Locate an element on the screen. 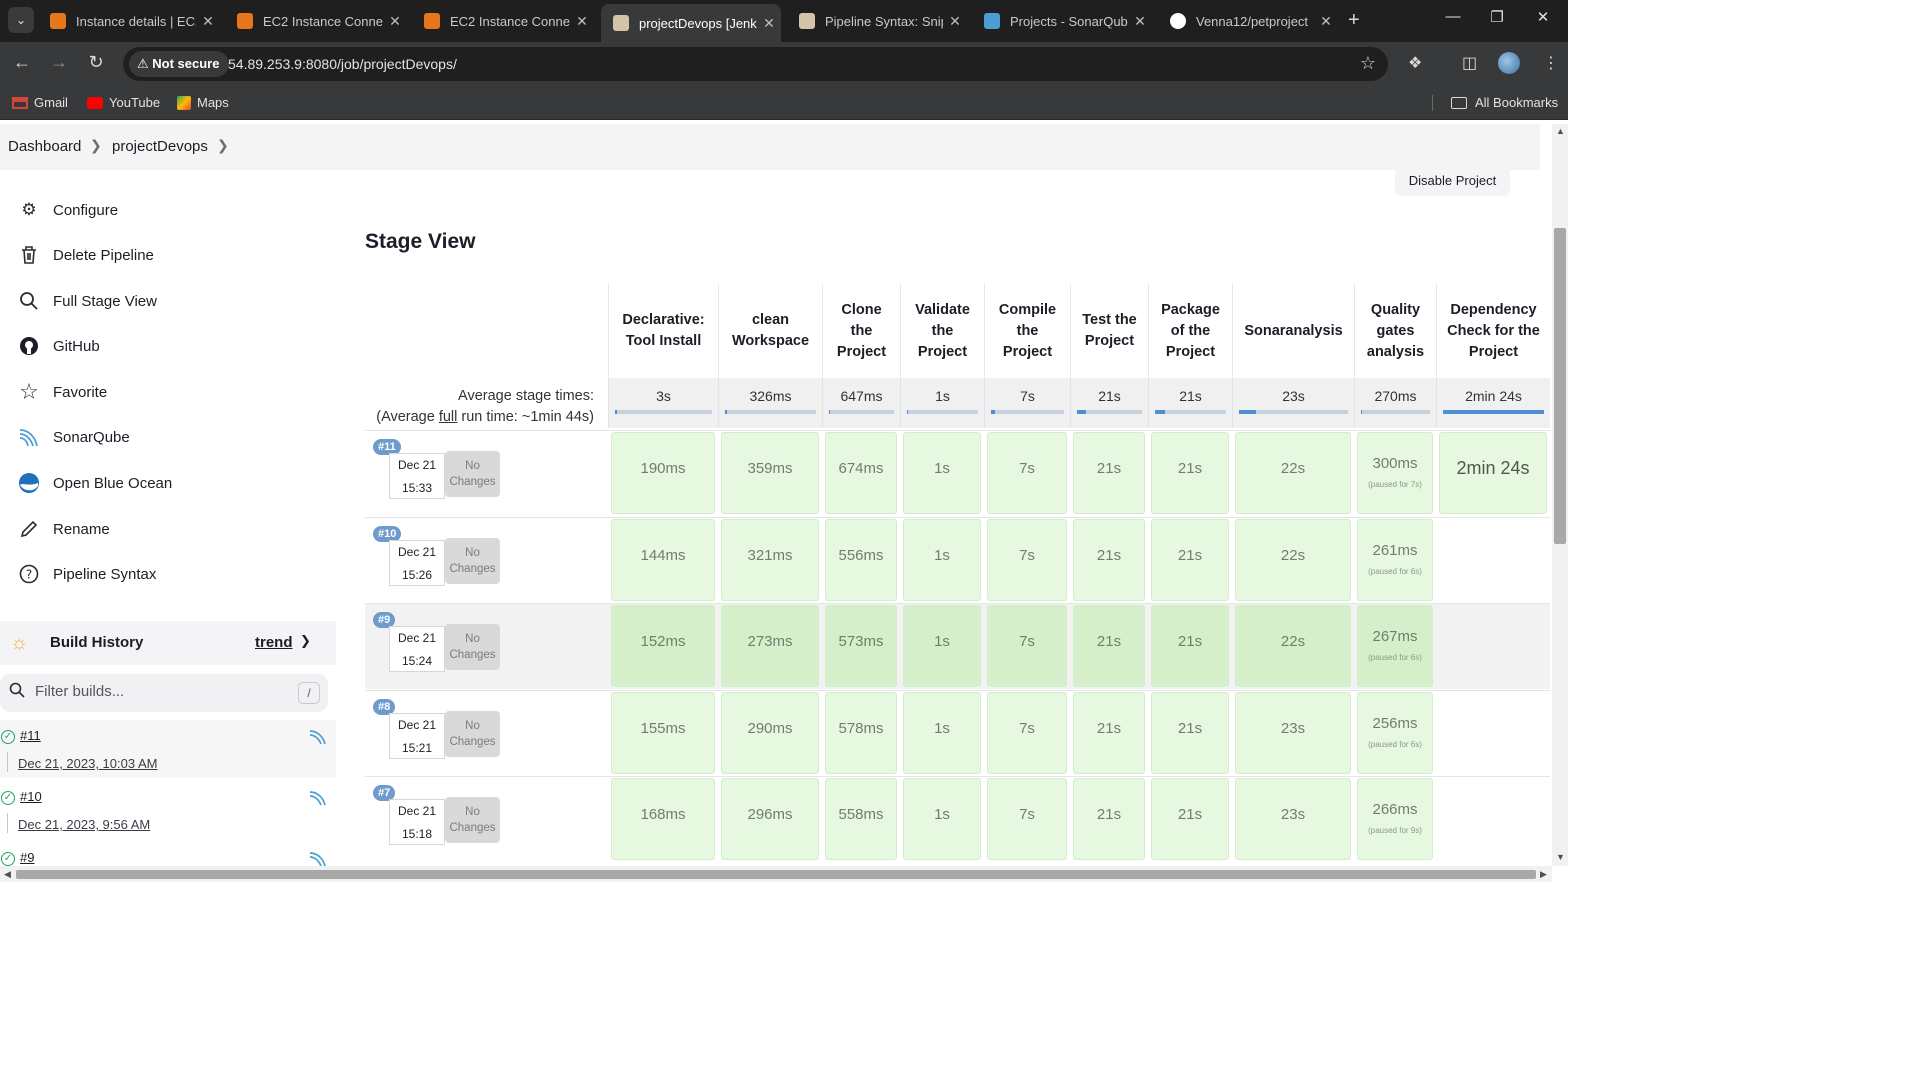 Image resolution: width=1920 pixels, height=1080 pixels. sidebar-item-favorite: ☆ Favorite is located at coordinates (62, 391).